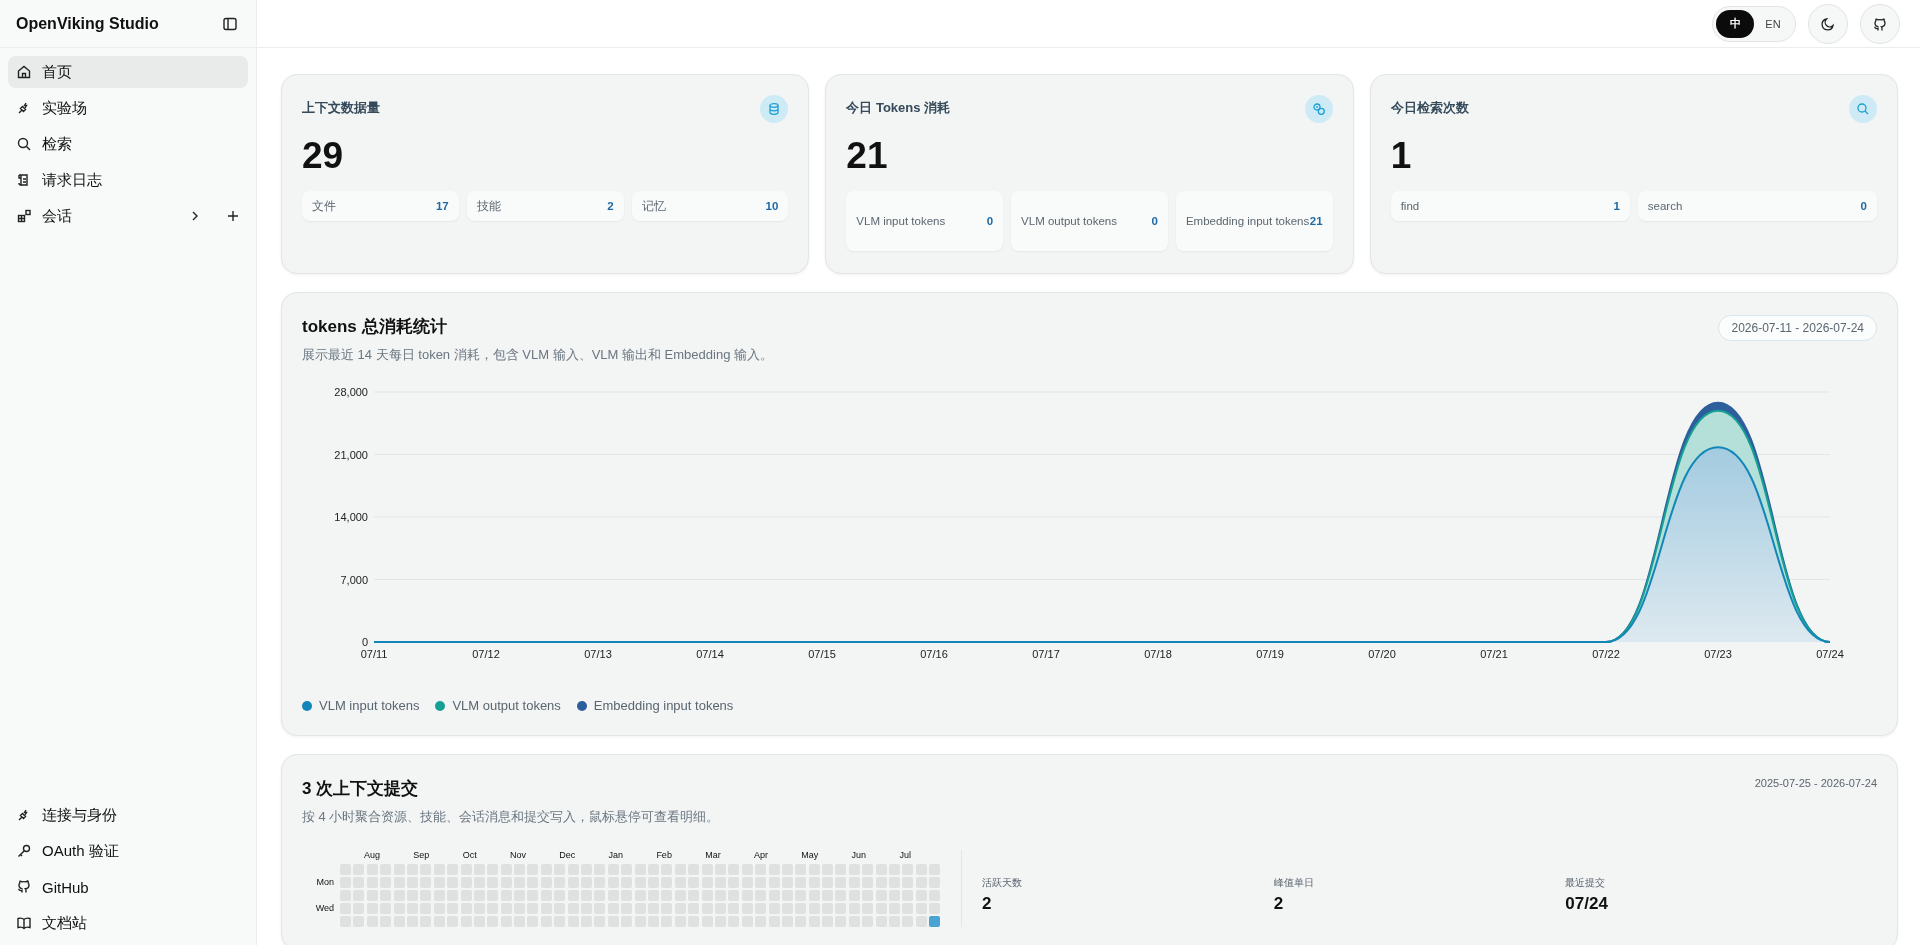  What do you see at coordinates (859, 856) in the screenshot?
I see `month-label: Jun` at bounding box center [859, 856].